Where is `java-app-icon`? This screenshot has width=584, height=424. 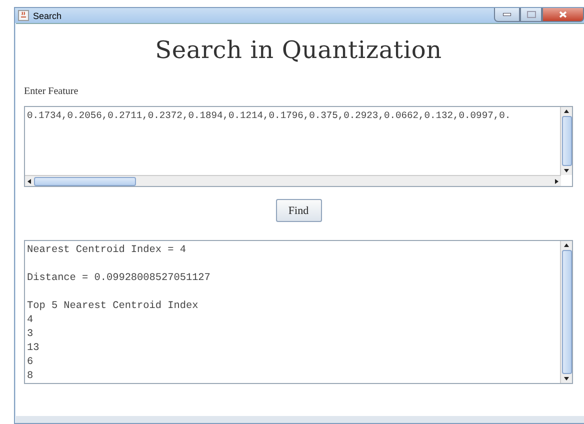
java-app-icon is located at coordinates (23, 15).